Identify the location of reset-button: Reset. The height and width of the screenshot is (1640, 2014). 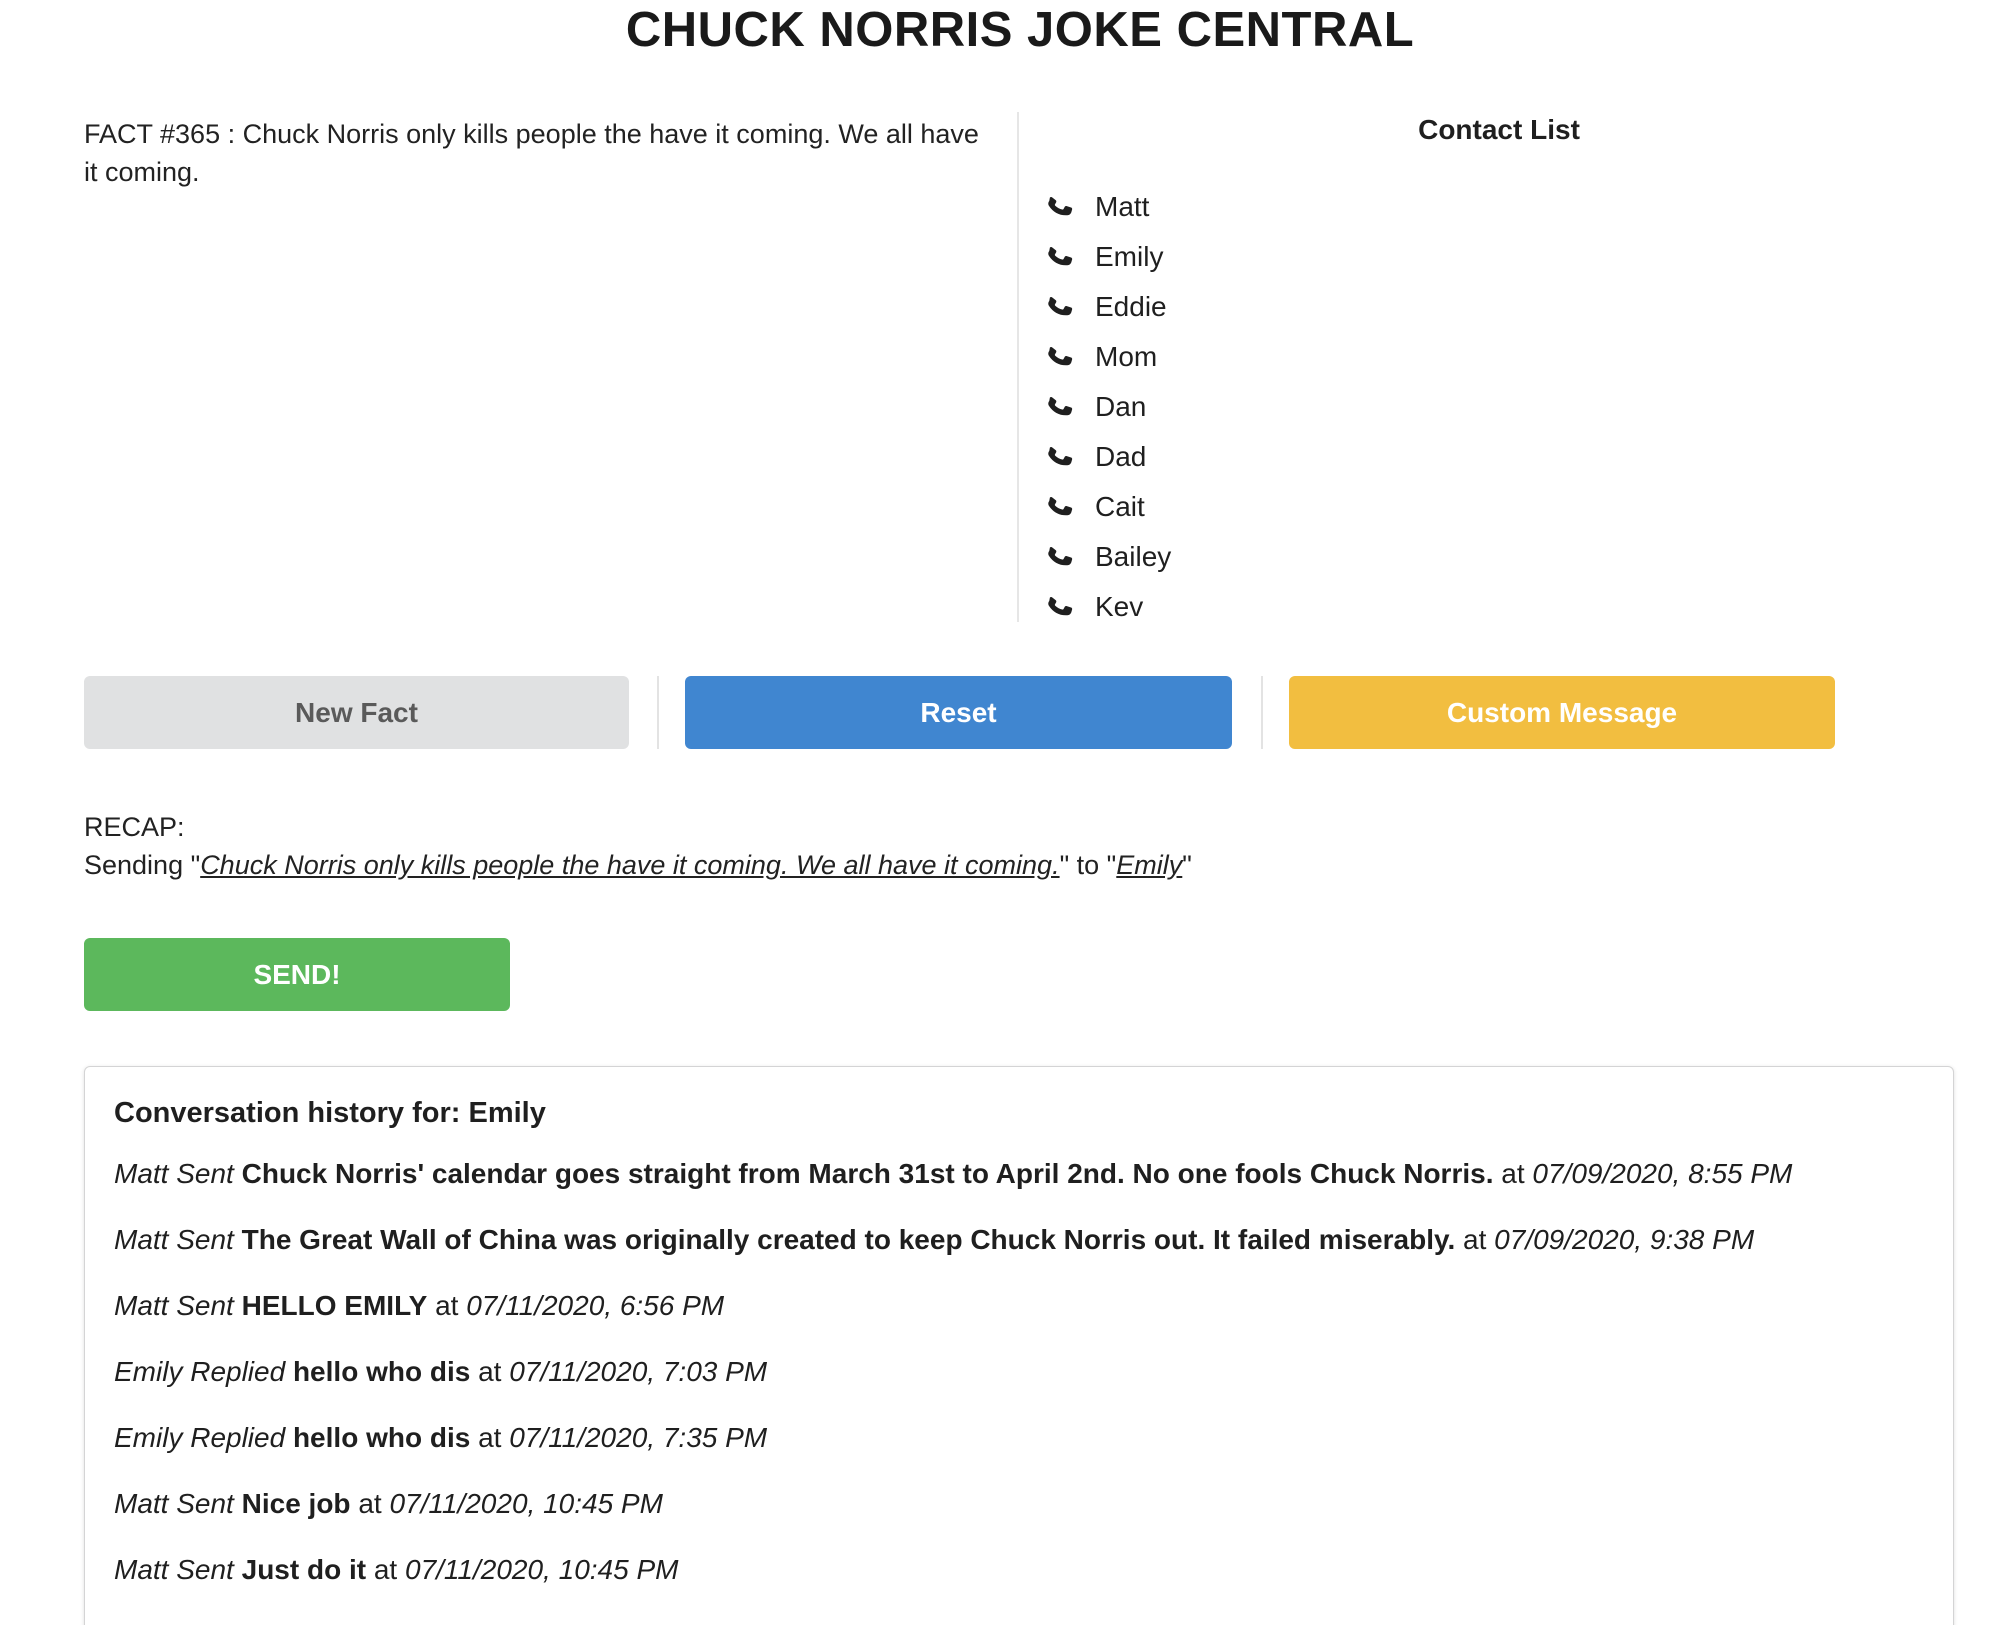
(958, 712).